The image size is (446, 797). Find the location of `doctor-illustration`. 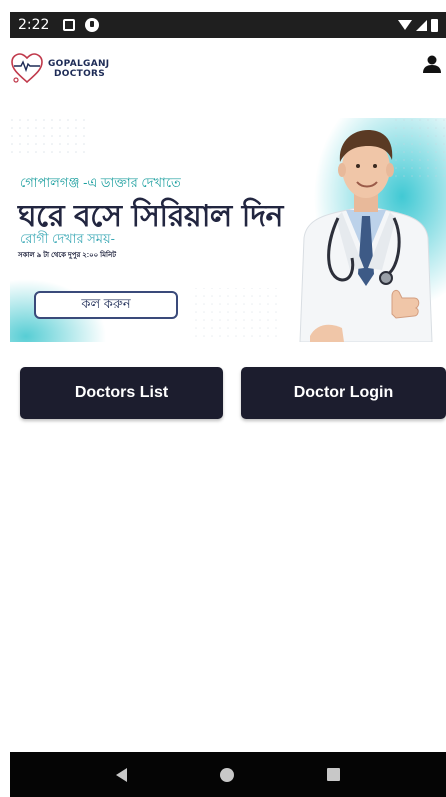

doctor-illustration is located at coordinates (366, 236).